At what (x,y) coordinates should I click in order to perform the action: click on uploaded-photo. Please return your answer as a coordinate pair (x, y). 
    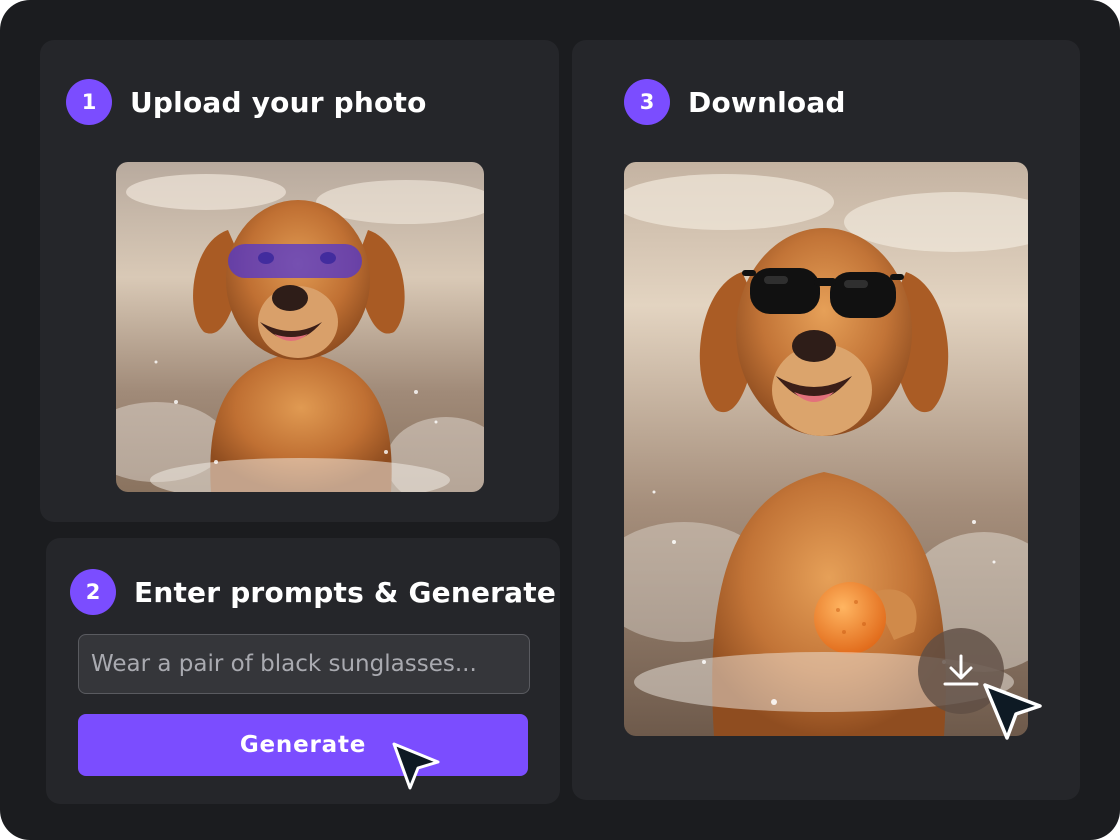
    Looking at the image, I should click on (300, 327).